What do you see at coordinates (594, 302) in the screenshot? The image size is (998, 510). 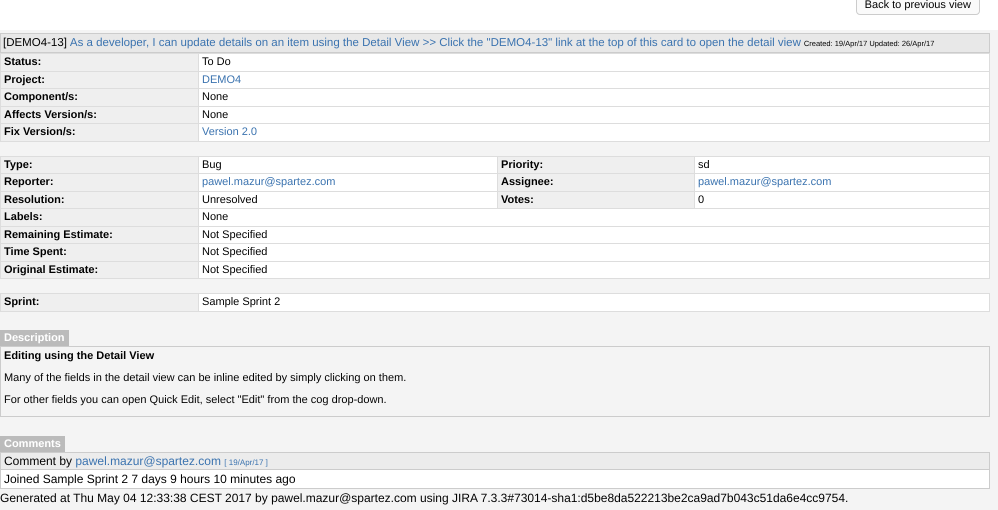 I see `field-value: Sample Sprint 2` at bounding box center [594, 302].